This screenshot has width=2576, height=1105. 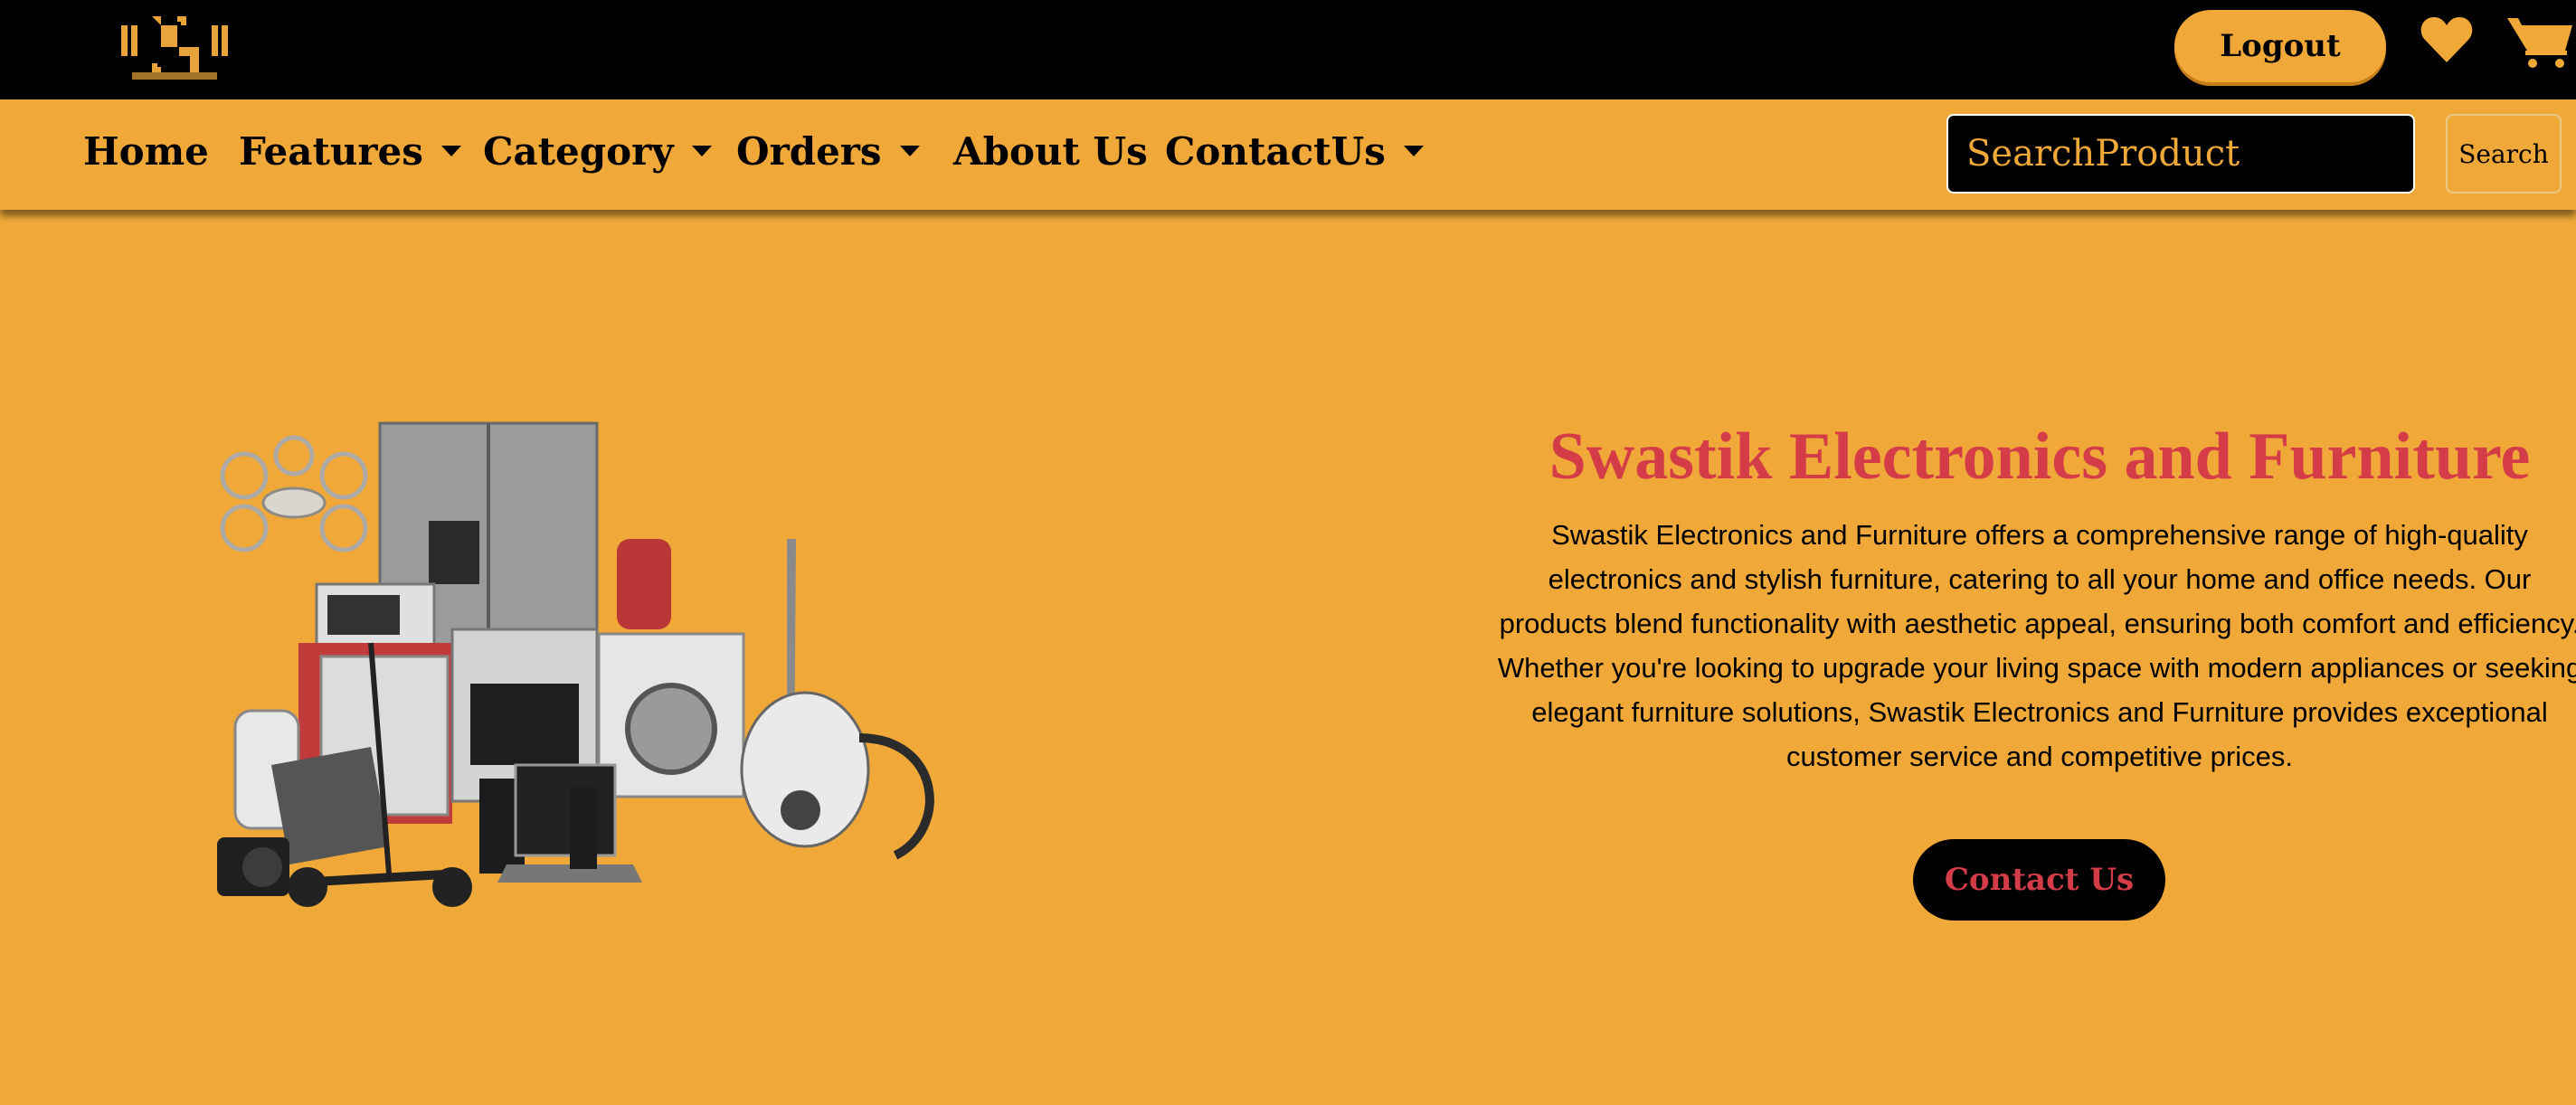 What do you see at coordinates (294, 493) in the screenshot?
I see `drone-illustration` at bounding box center [294, 493].